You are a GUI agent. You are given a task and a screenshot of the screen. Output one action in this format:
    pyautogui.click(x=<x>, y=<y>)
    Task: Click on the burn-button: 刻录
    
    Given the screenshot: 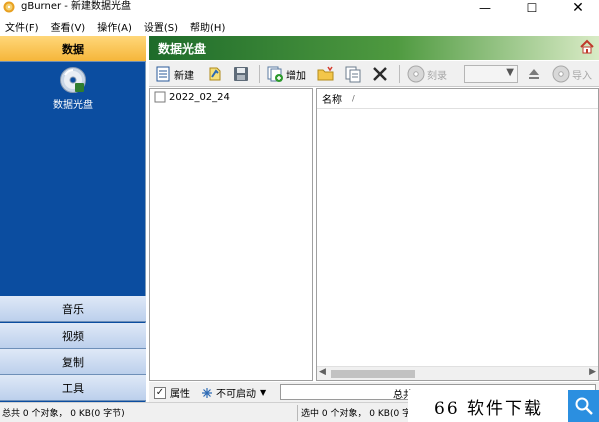 What is the action you would take?
    pyautogui.click(x=427, y=74)
    